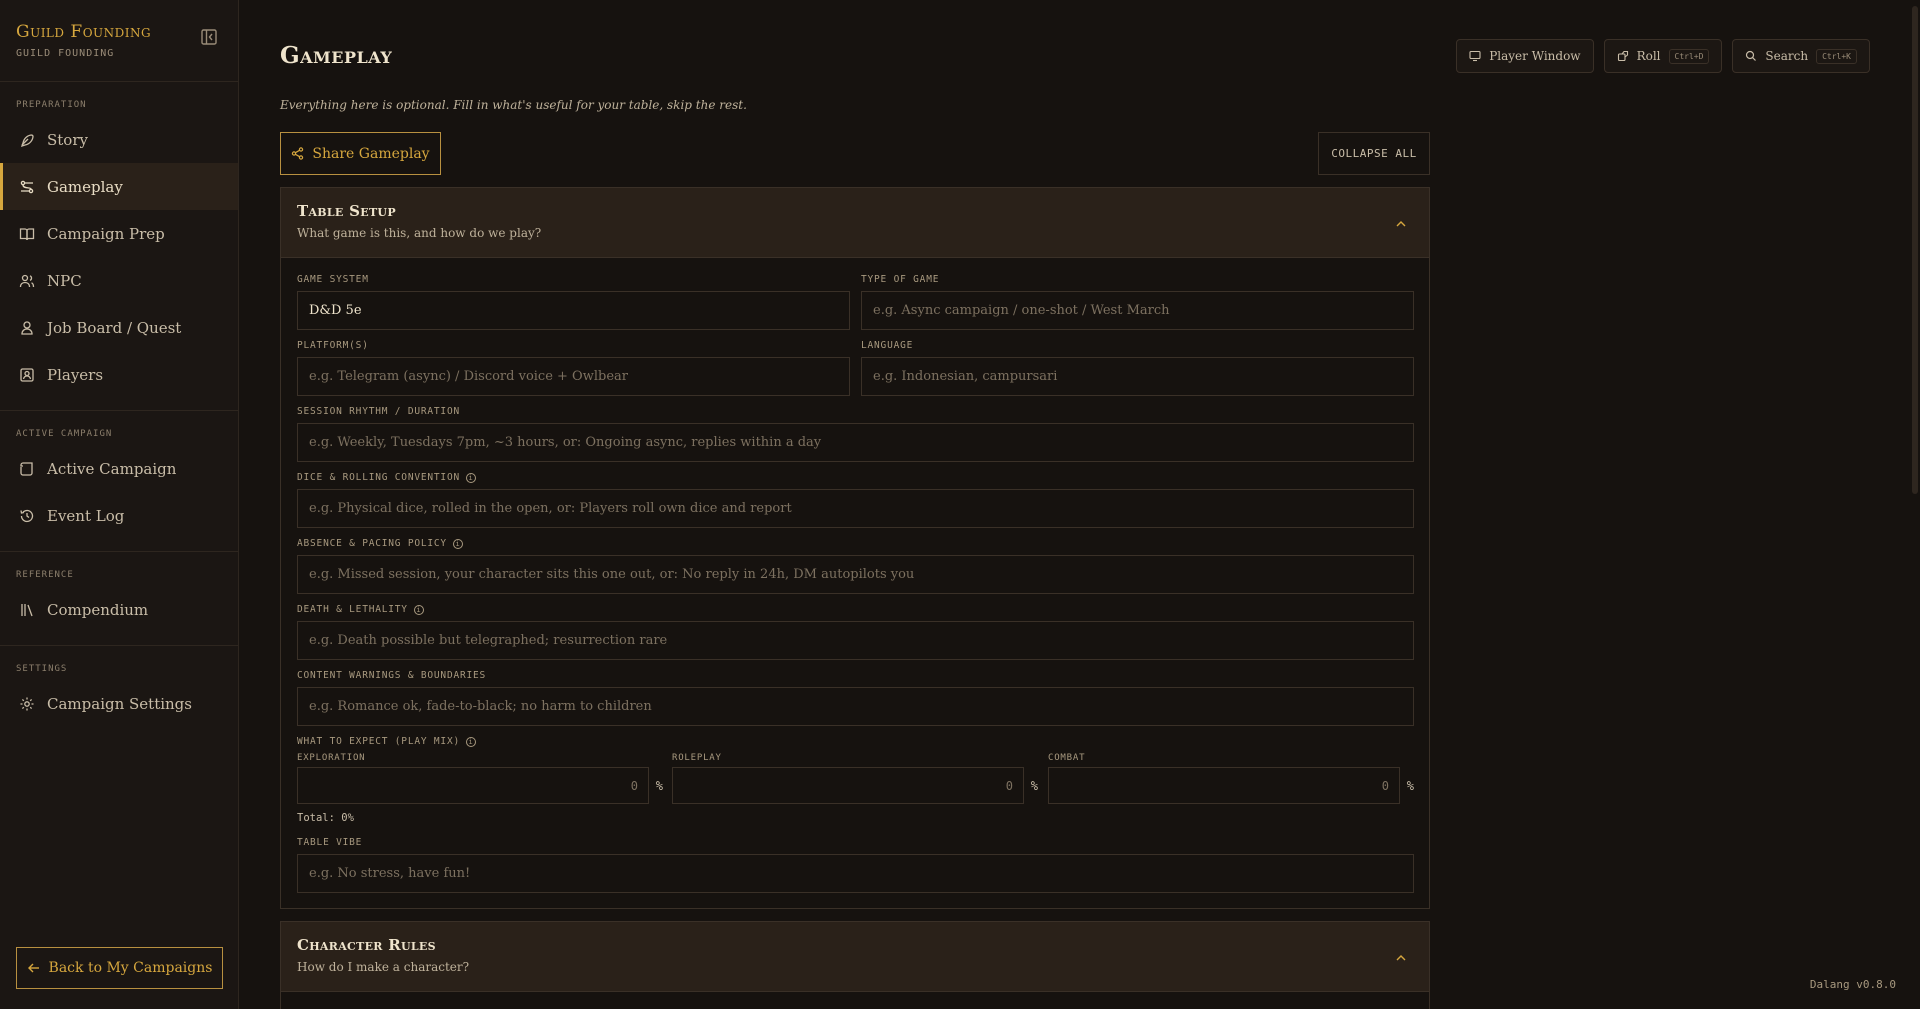  What do you see at coordinates (378, 477) in the screenshot?
I see `dice-label-text: DICE & ROLLING CONVENTION` at bounding box center [378, 477].